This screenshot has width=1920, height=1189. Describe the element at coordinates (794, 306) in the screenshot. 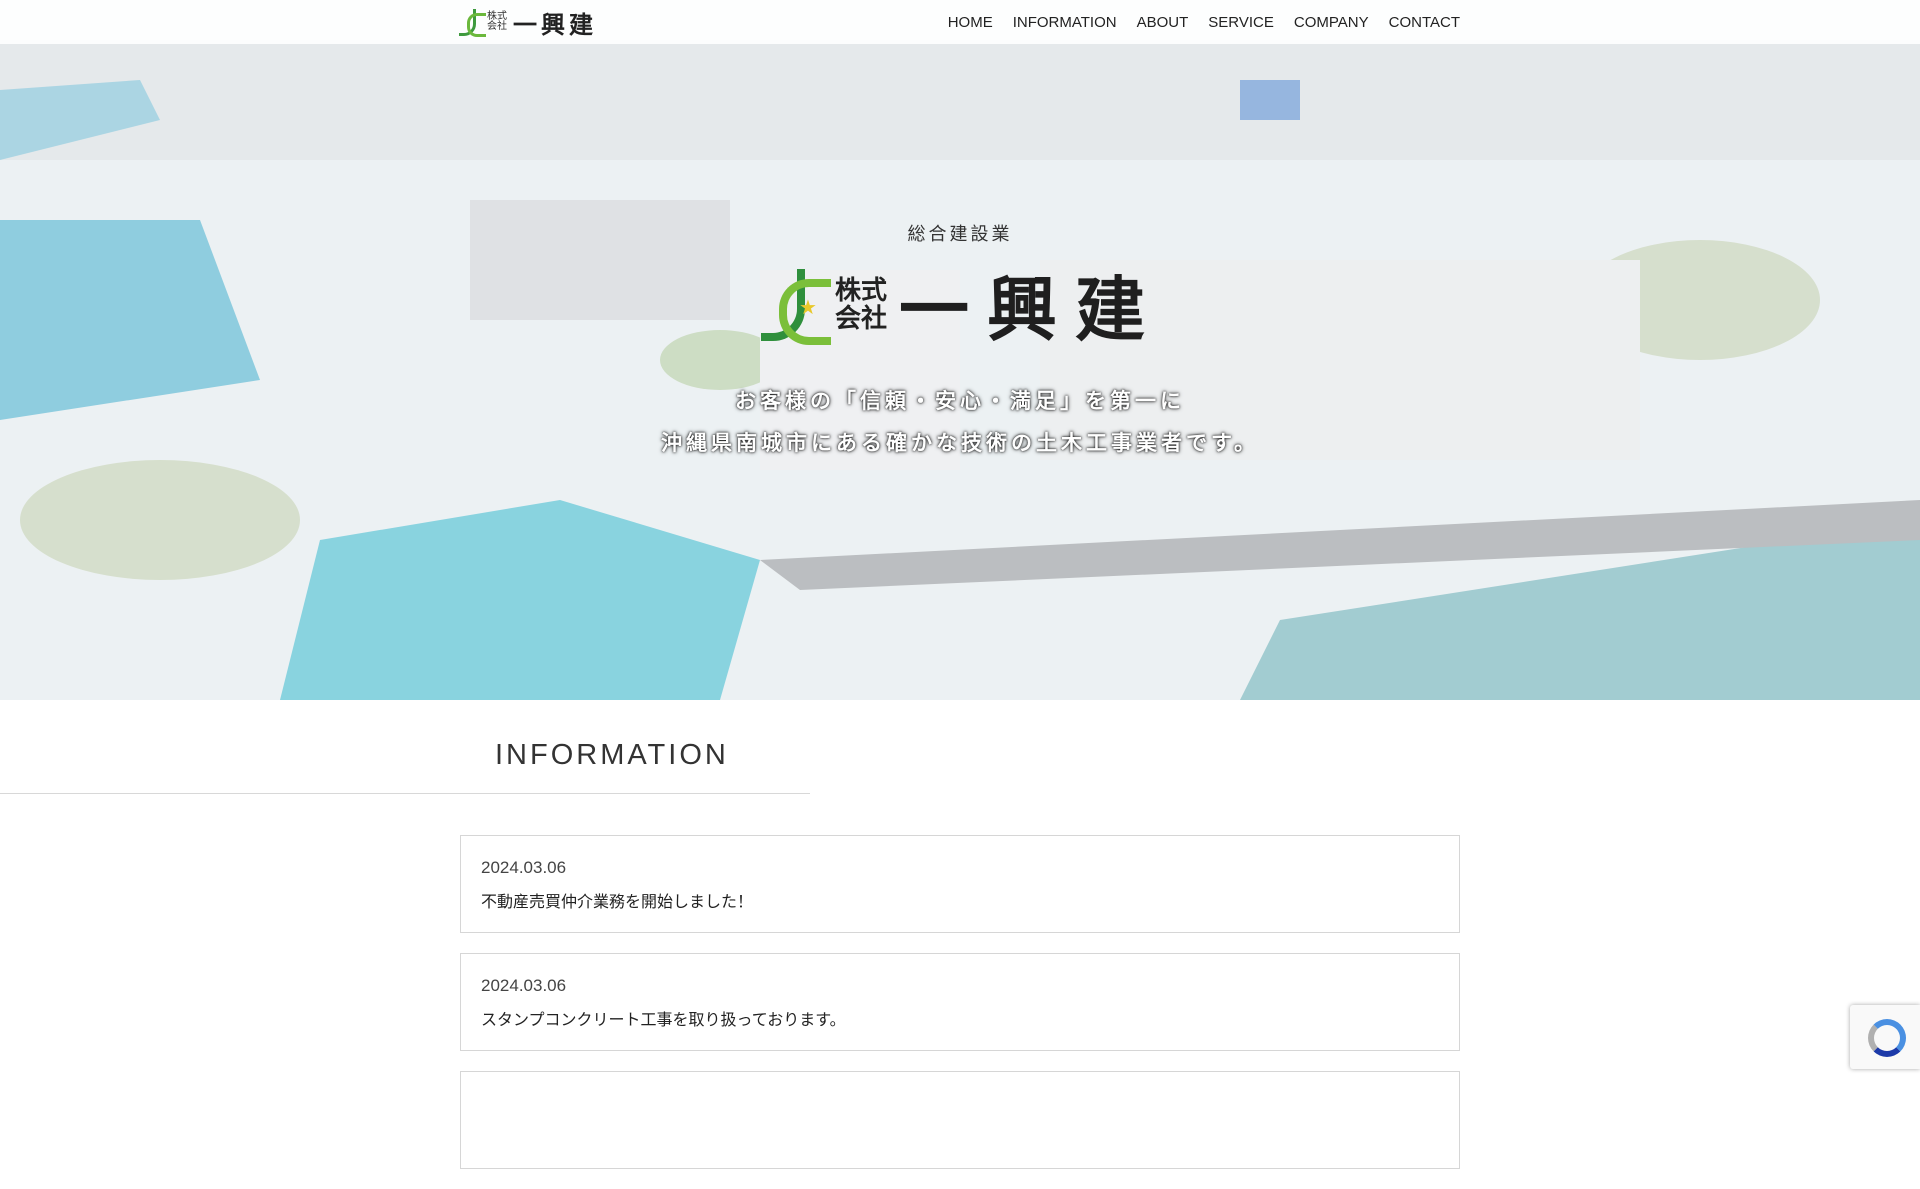

I see `company-mark-icon: ★` at that location.